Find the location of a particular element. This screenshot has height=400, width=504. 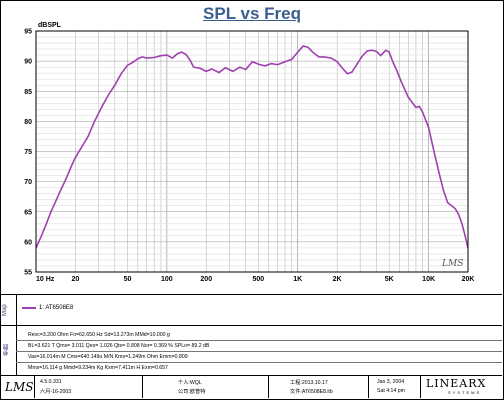

y-tick-label: 75 is located at coordinates (28, 152).